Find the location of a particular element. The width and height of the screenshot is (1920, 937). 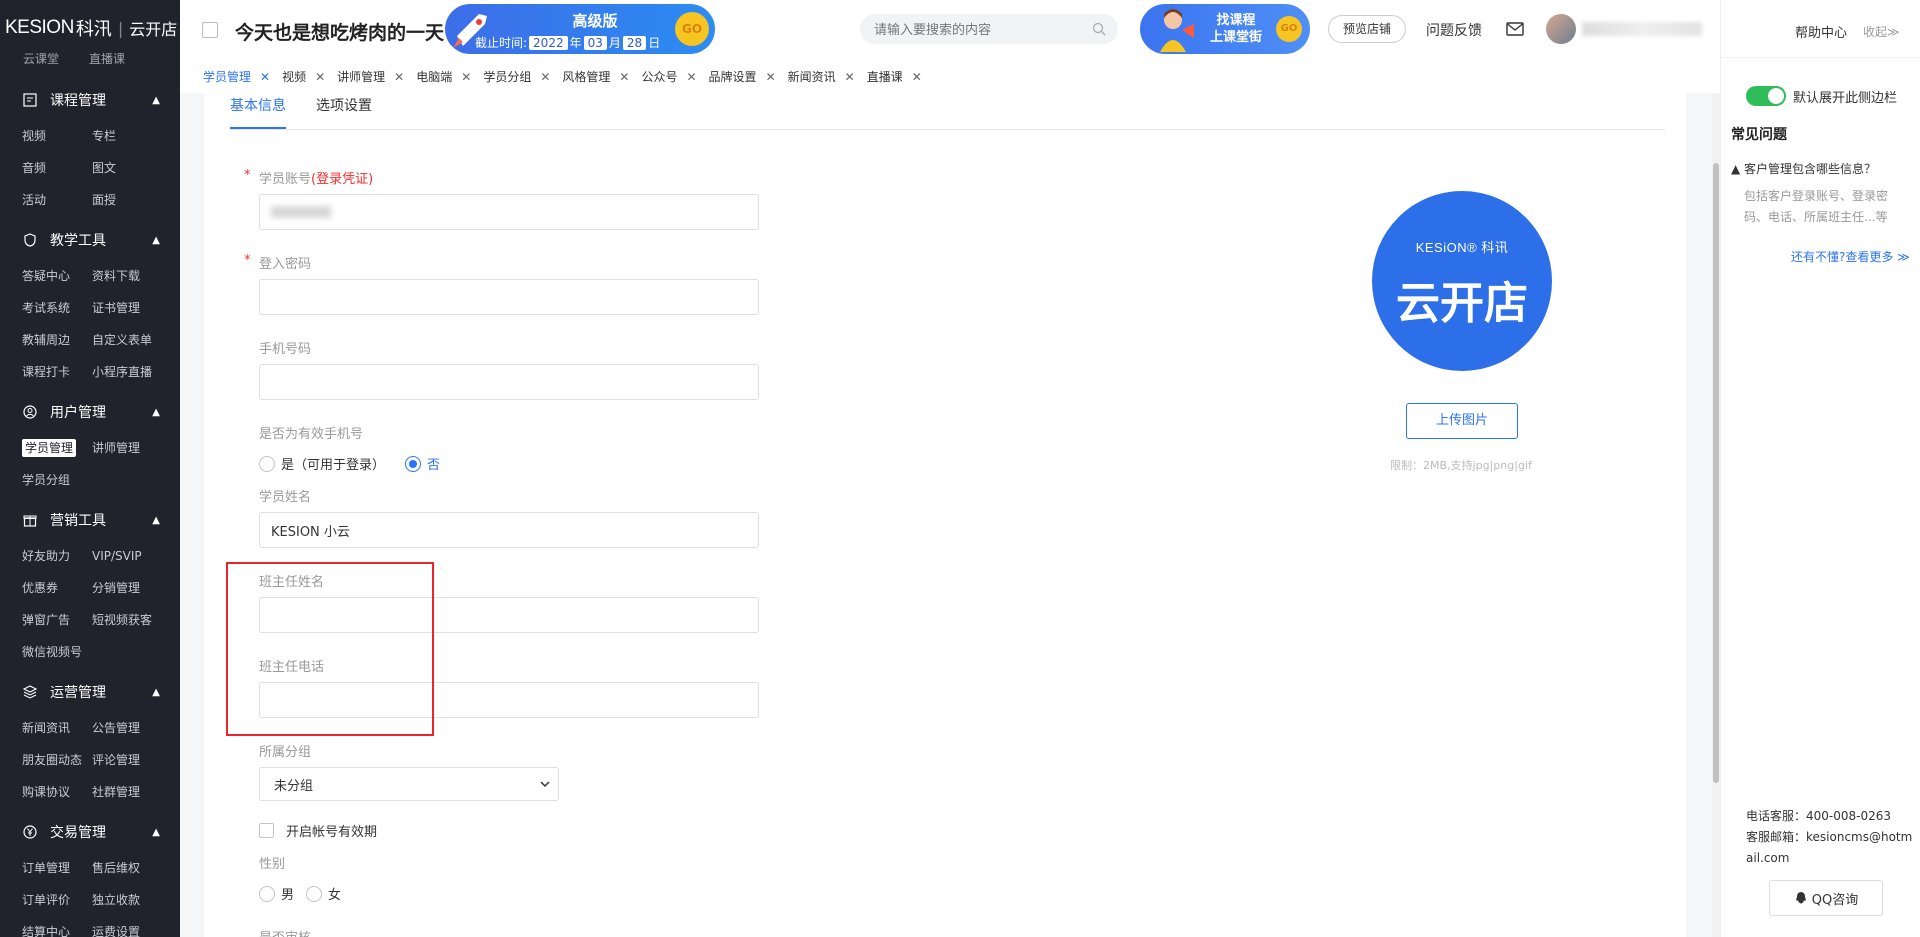

sidebar-item-video: 视频 is located at coordinates (57, 136).